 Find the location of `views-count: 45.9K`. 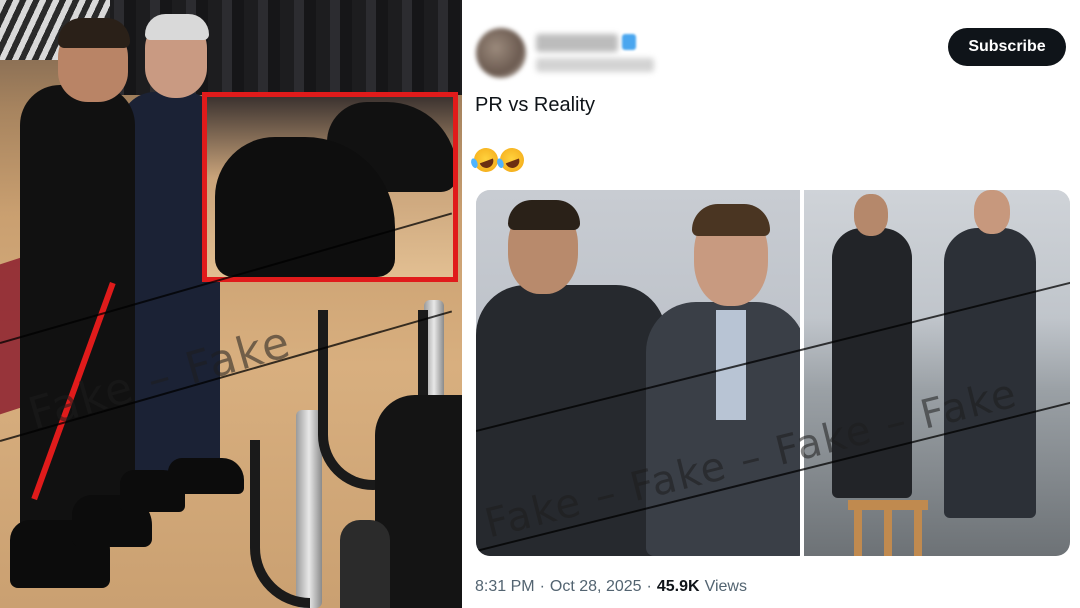

views-count: 45.9K is located at coordinates (678, 587).